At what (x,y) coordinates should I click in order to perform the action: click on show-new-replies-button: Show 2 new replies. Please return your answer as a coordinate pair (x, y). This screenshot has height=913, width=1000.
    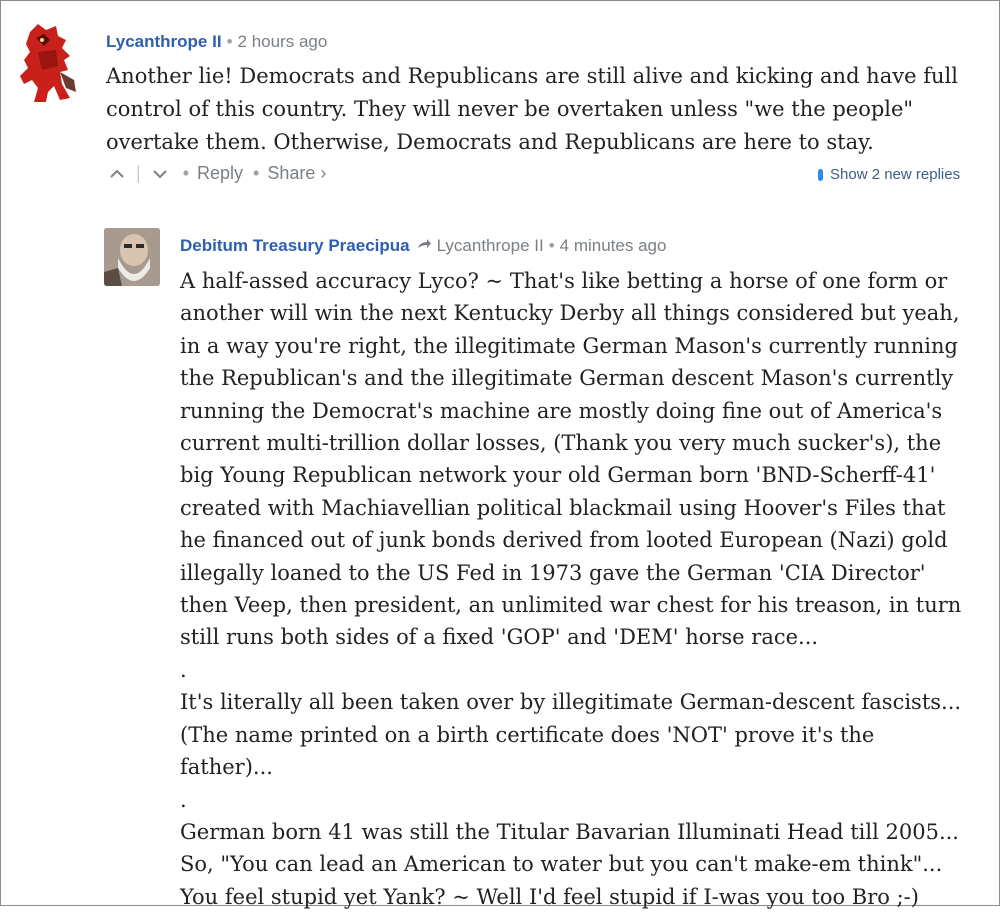
    Looking at the image, I should click on (889, 174).